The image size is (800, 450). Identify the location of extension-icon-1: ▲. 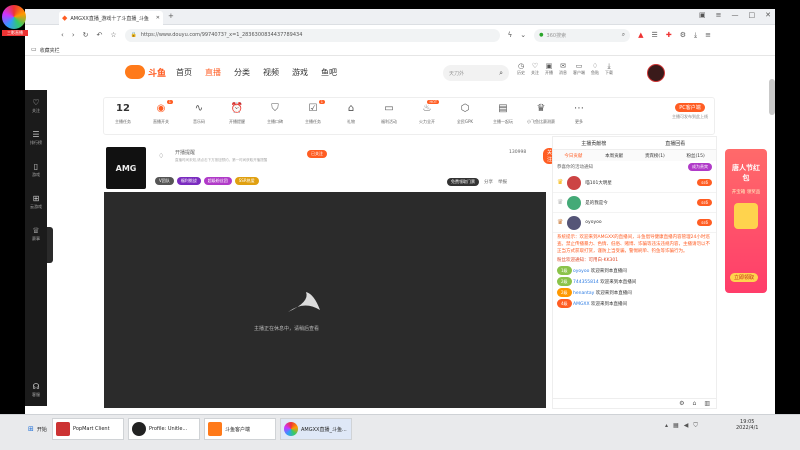
(640, 35).